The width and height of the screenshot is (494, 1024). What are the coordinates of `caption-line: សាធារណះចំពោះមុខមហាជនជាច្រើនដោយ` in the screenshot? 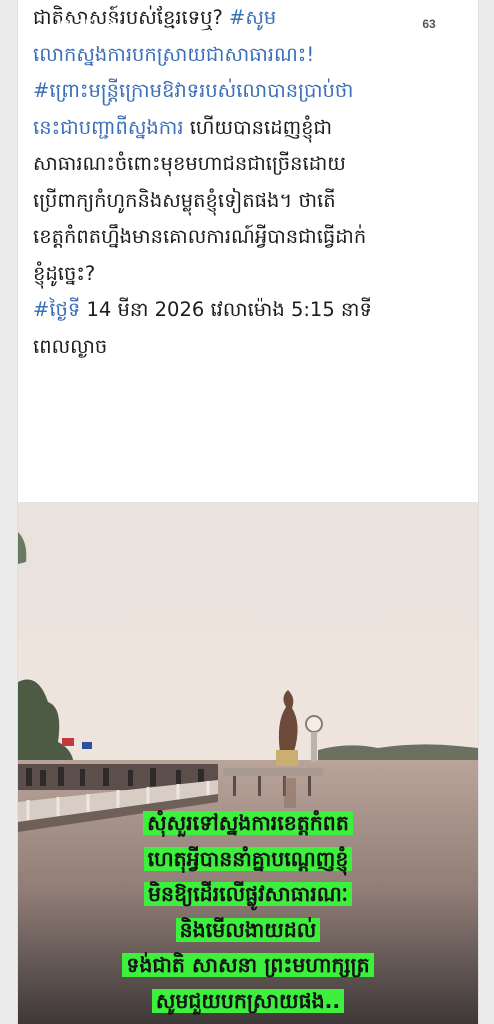 It's located at (253, 164).